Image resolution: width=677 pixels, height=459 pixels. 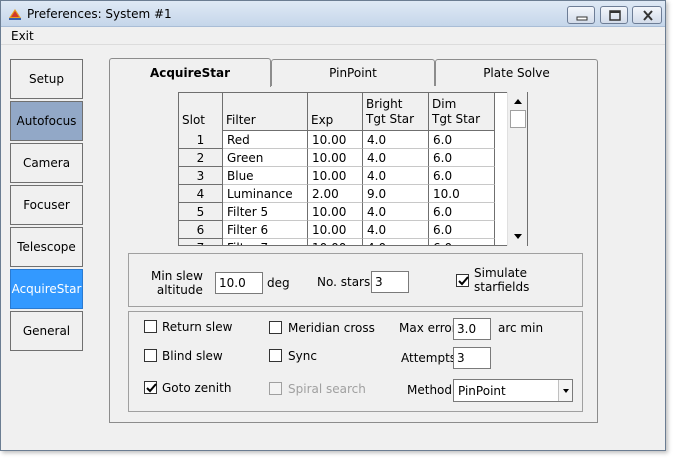 I want to click on column-header-exp: Exp, so click(x=335, y=112).